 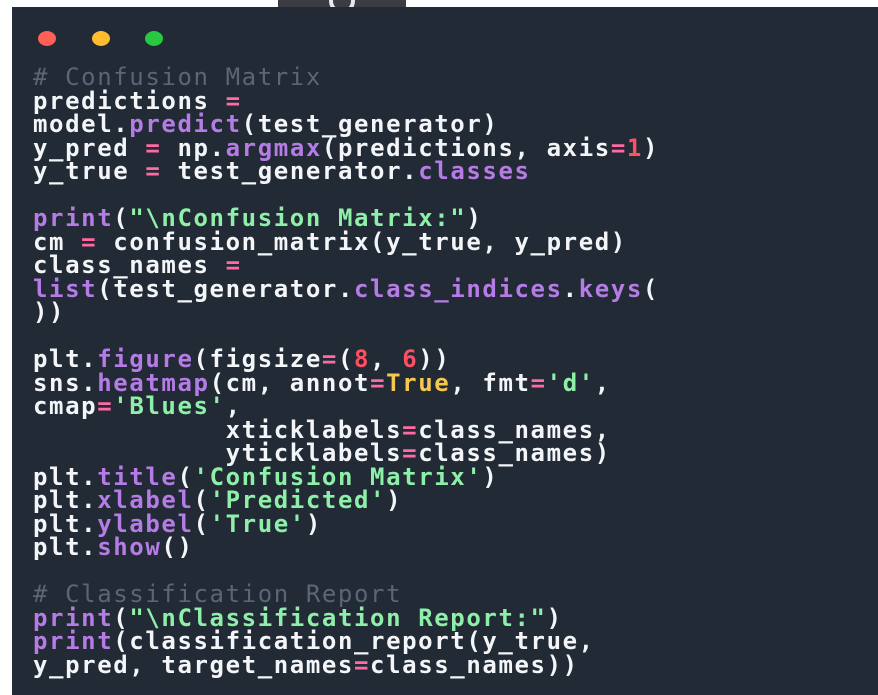 I want to click on code-token: plt., so click(x=65, y=547).